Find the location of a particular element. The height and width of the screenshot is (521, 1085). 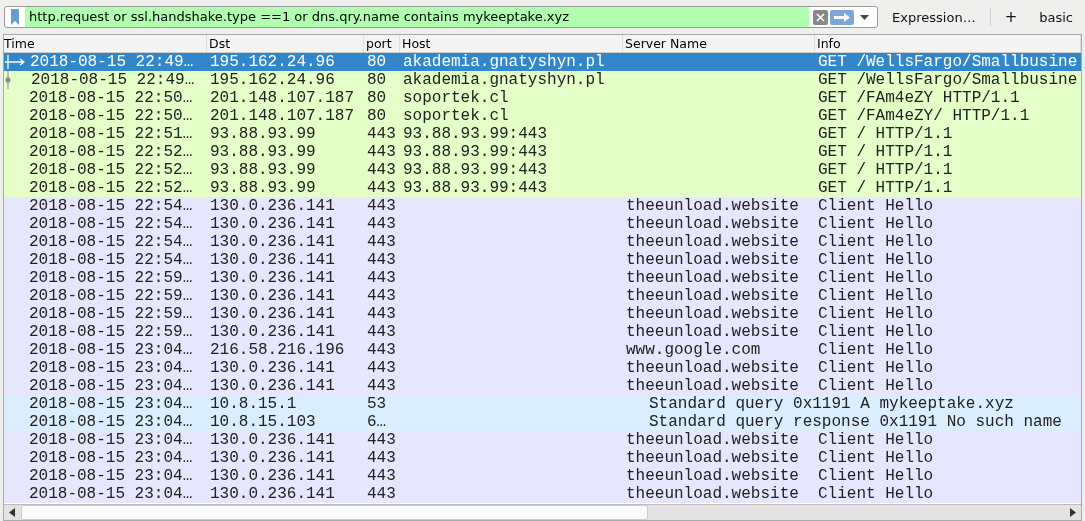

scroll-right-icon is located at coordinates (1073, 512).